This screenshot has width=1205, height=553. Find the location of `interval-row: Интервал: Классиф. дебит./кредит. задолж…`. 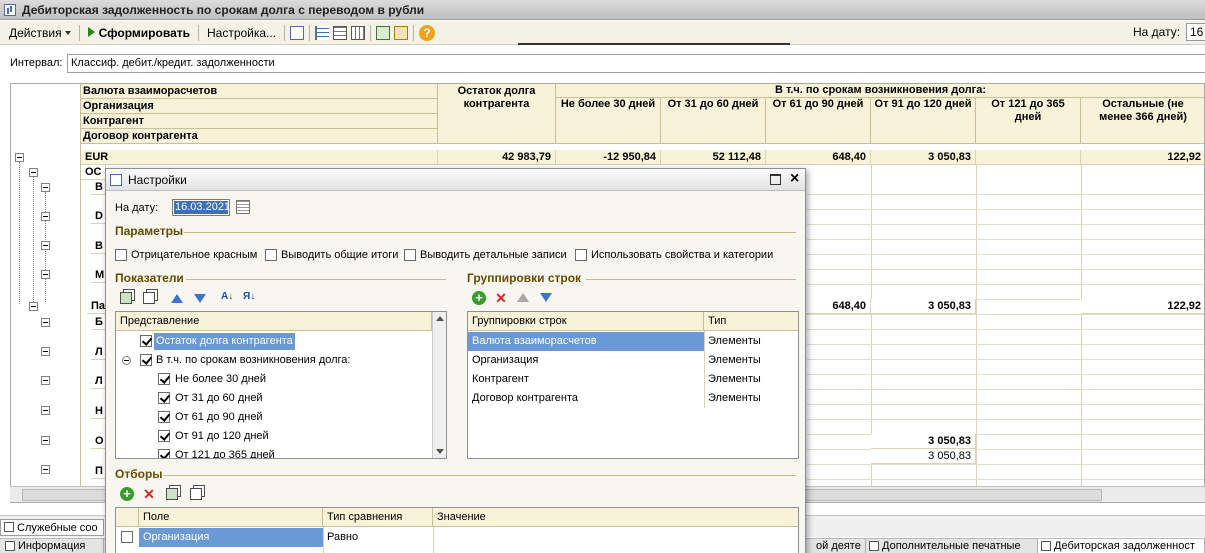

interval-row: Интервал: Классиф. дебит./кредит. задолж… is located at coordinates (602, 64).